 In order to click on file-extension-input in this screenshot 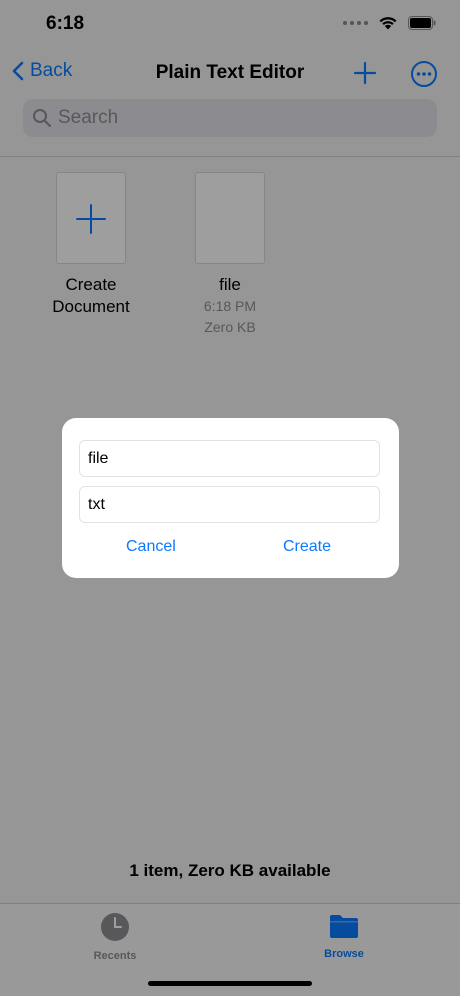, I will do `click(229, 504)`.